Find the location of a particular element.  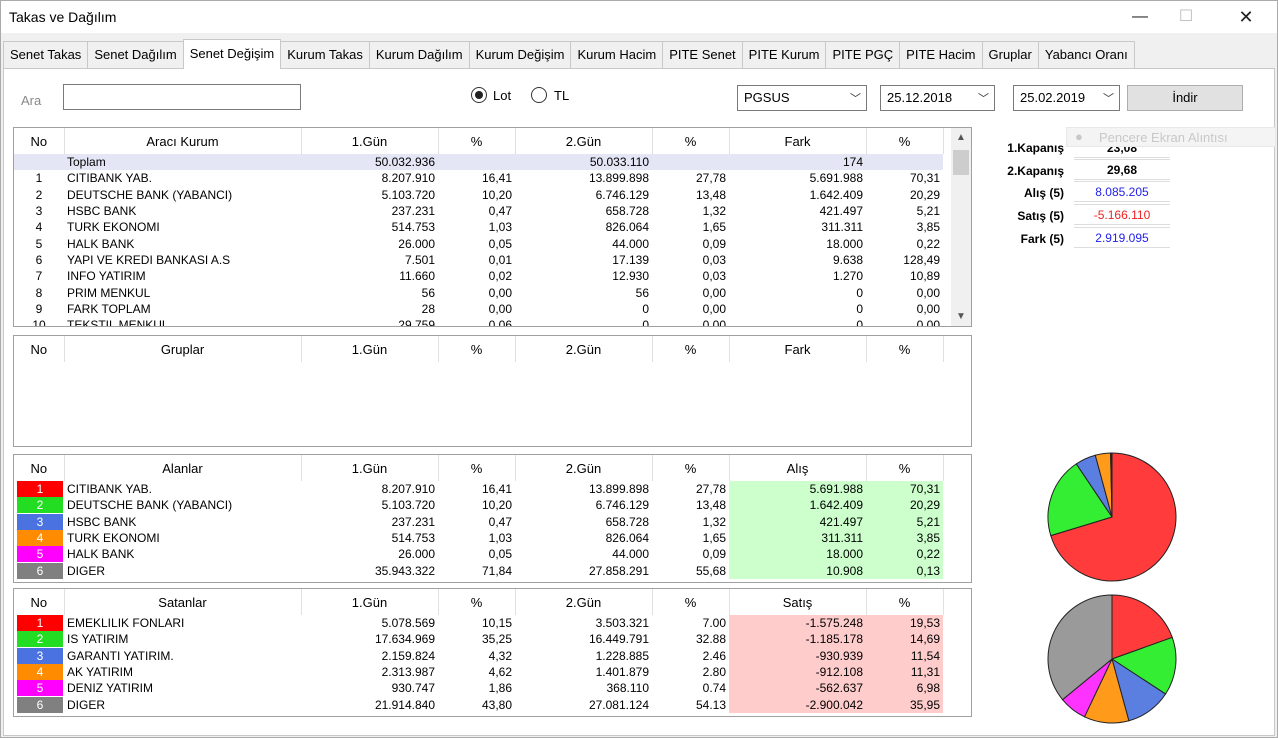

table-cell: 0,47 is located at coordinates (500, 521).